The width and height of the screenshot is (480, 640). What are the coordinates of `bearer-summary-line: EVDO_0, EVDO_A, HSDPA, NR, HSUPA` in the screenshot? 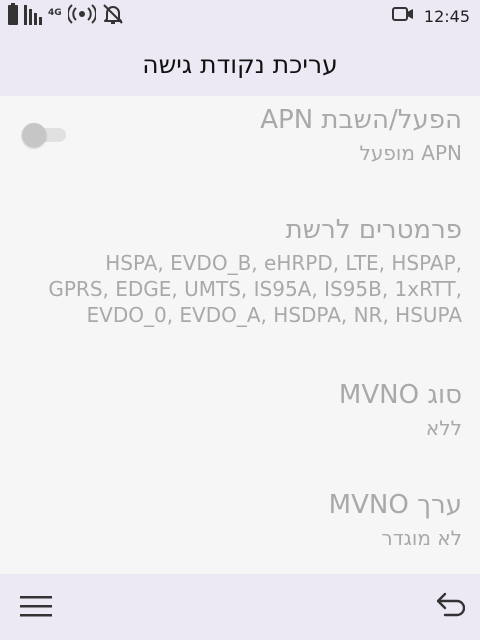 It's located at (274, 315).